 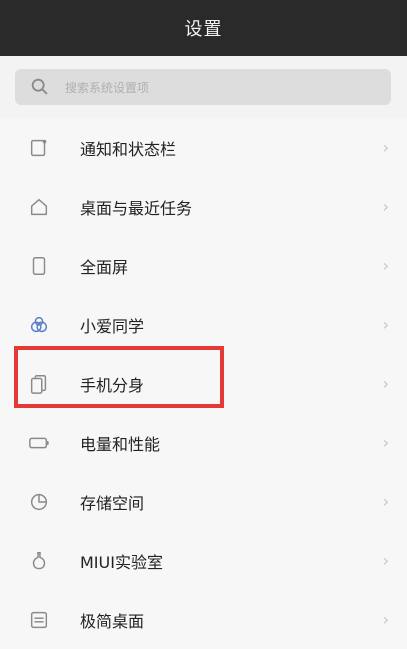 I want to click on settings-item-battery: 电量和性能 ›, so click(x=203, y=442).